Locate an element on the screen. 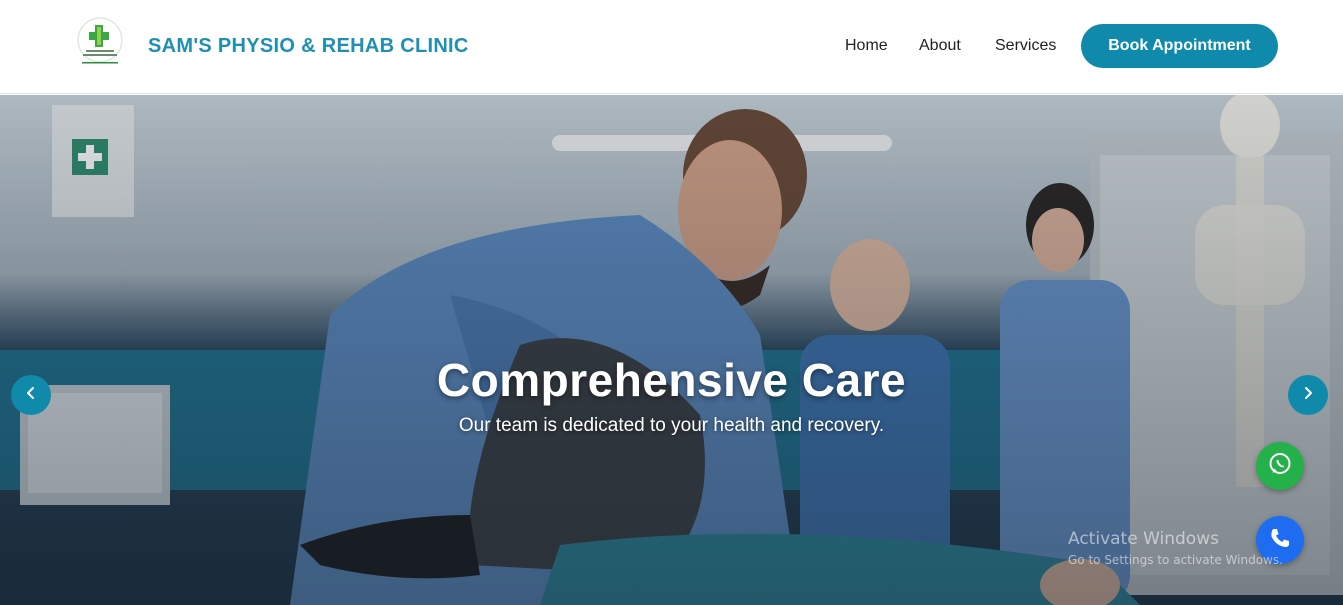 The width and height of the screenshot is (1343, 605). hero-title: Comprehensive Care is located at coordinates (671, 380).